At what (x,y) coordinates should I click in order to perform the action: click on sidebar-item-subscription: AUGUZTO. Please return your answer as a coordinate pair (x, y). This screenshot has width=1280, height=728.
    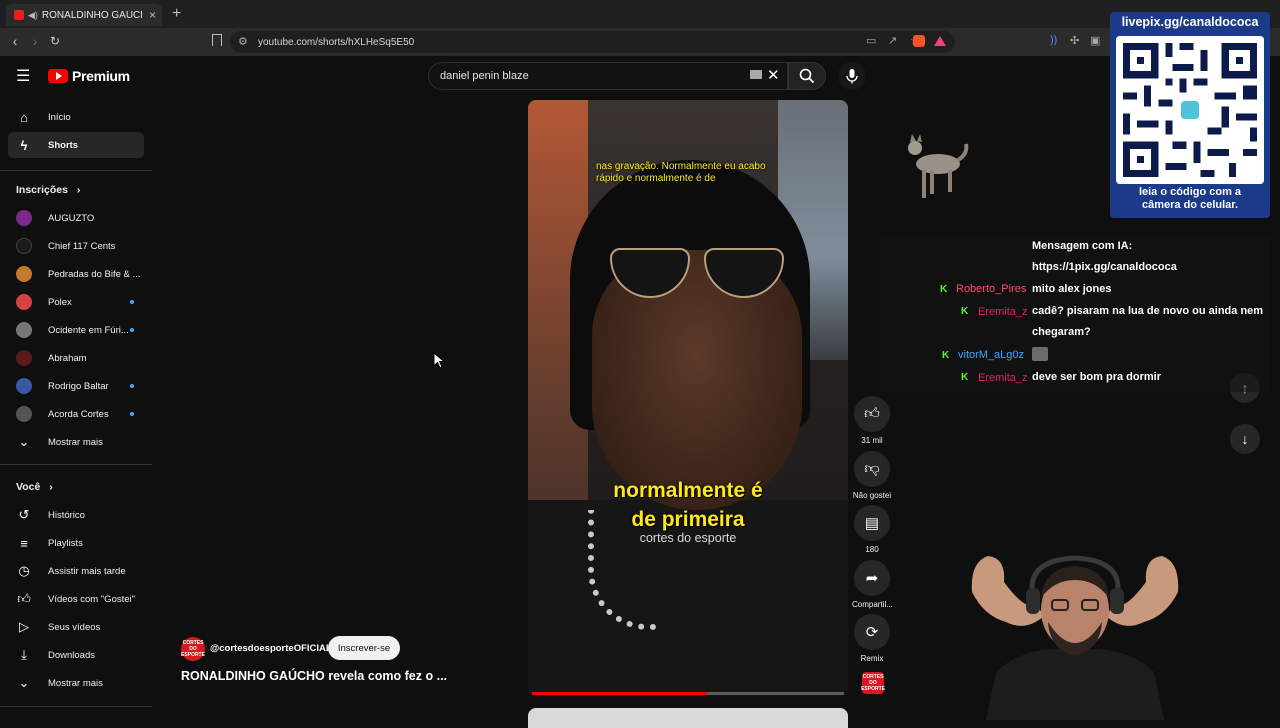
    Looking at the image, I should click on (76, 218).